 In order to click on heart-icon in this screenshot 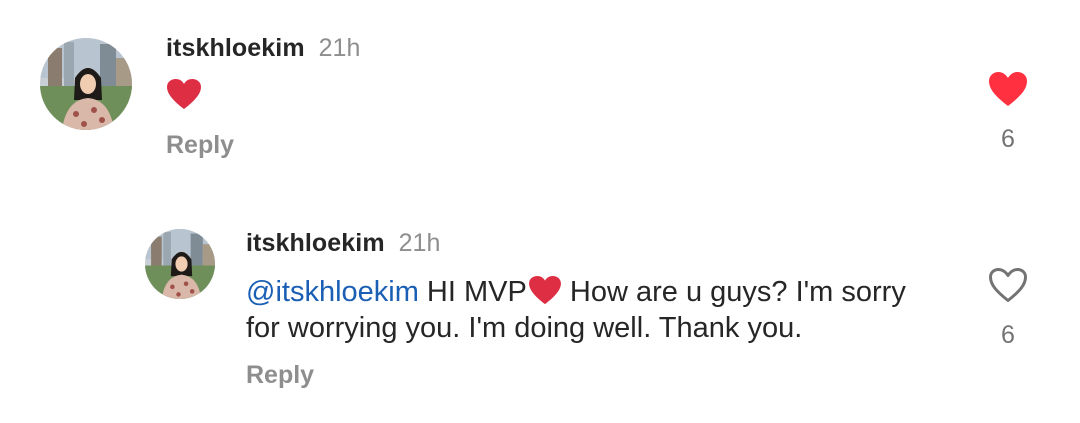, I will do `click(1008, 89)`.